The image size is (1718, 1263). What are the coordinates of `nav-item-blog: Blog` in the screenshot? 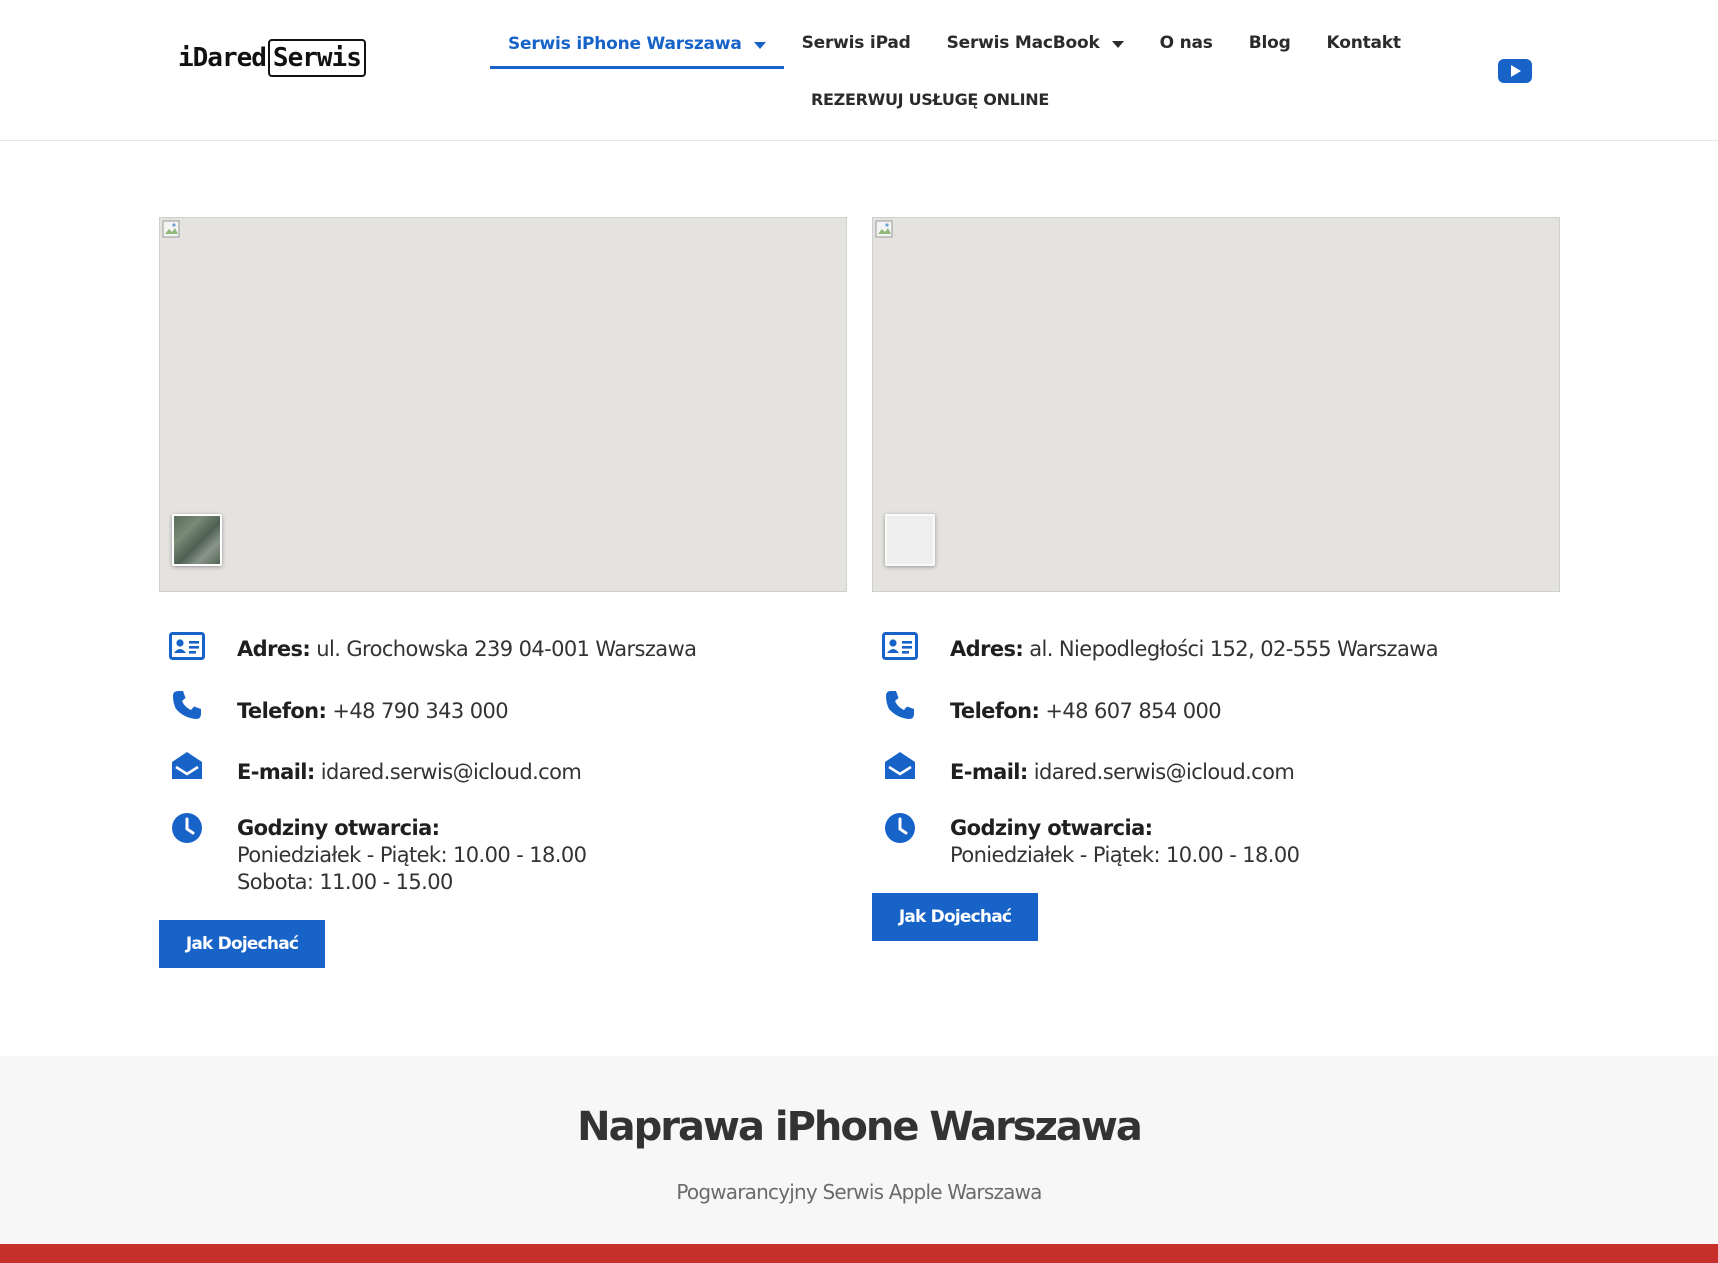 It's located at (1270, 43).